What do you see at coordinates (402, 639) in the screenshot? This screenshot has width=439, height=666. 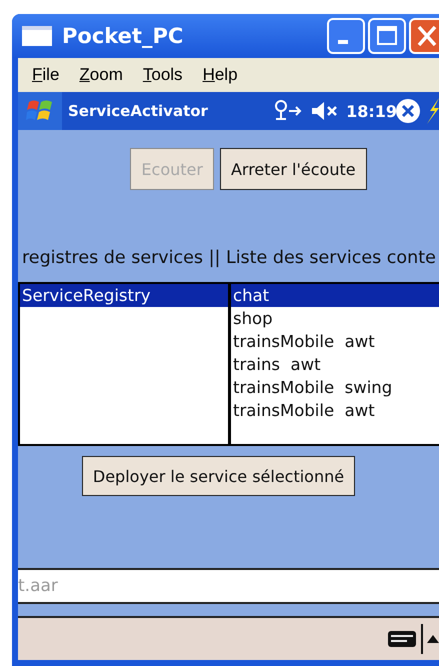 I see `keyboard-icon` at bounding box center [402, 639].